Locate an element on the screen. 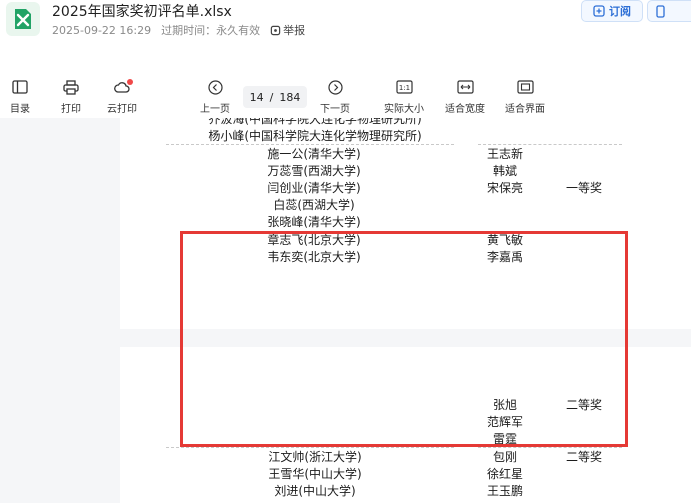  prev-page-label: 上一页 is located at coordinates (215, 109).